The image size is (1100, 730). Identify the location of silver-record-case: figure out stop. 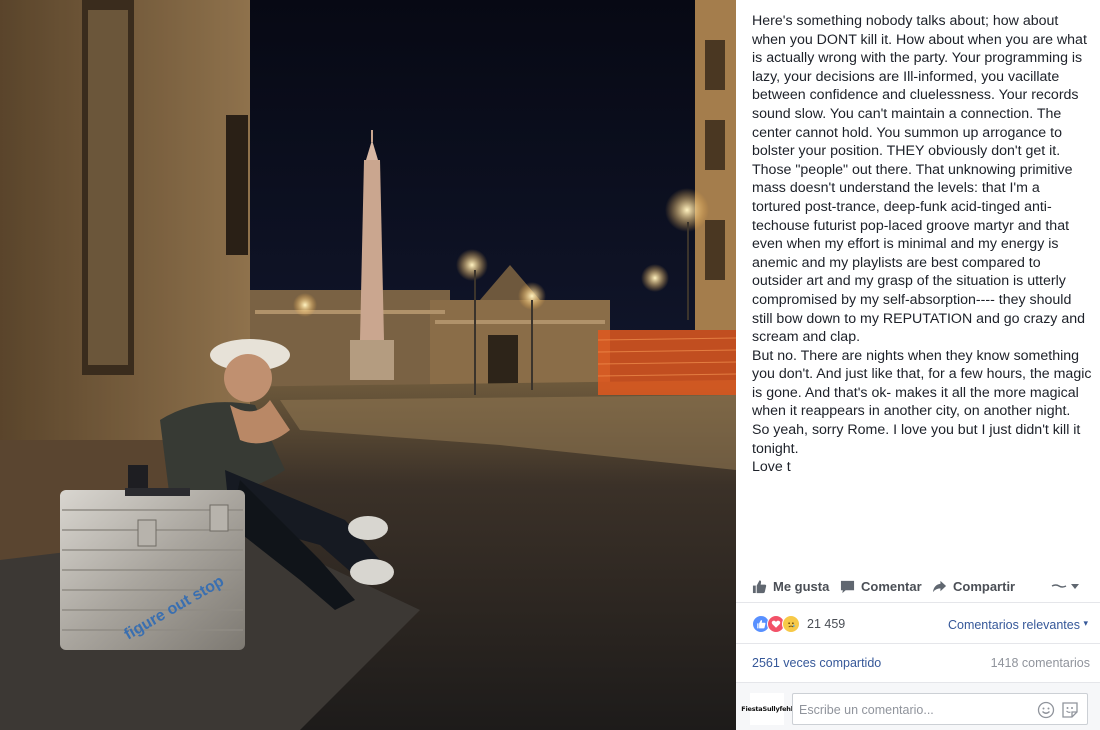
(152, 557).